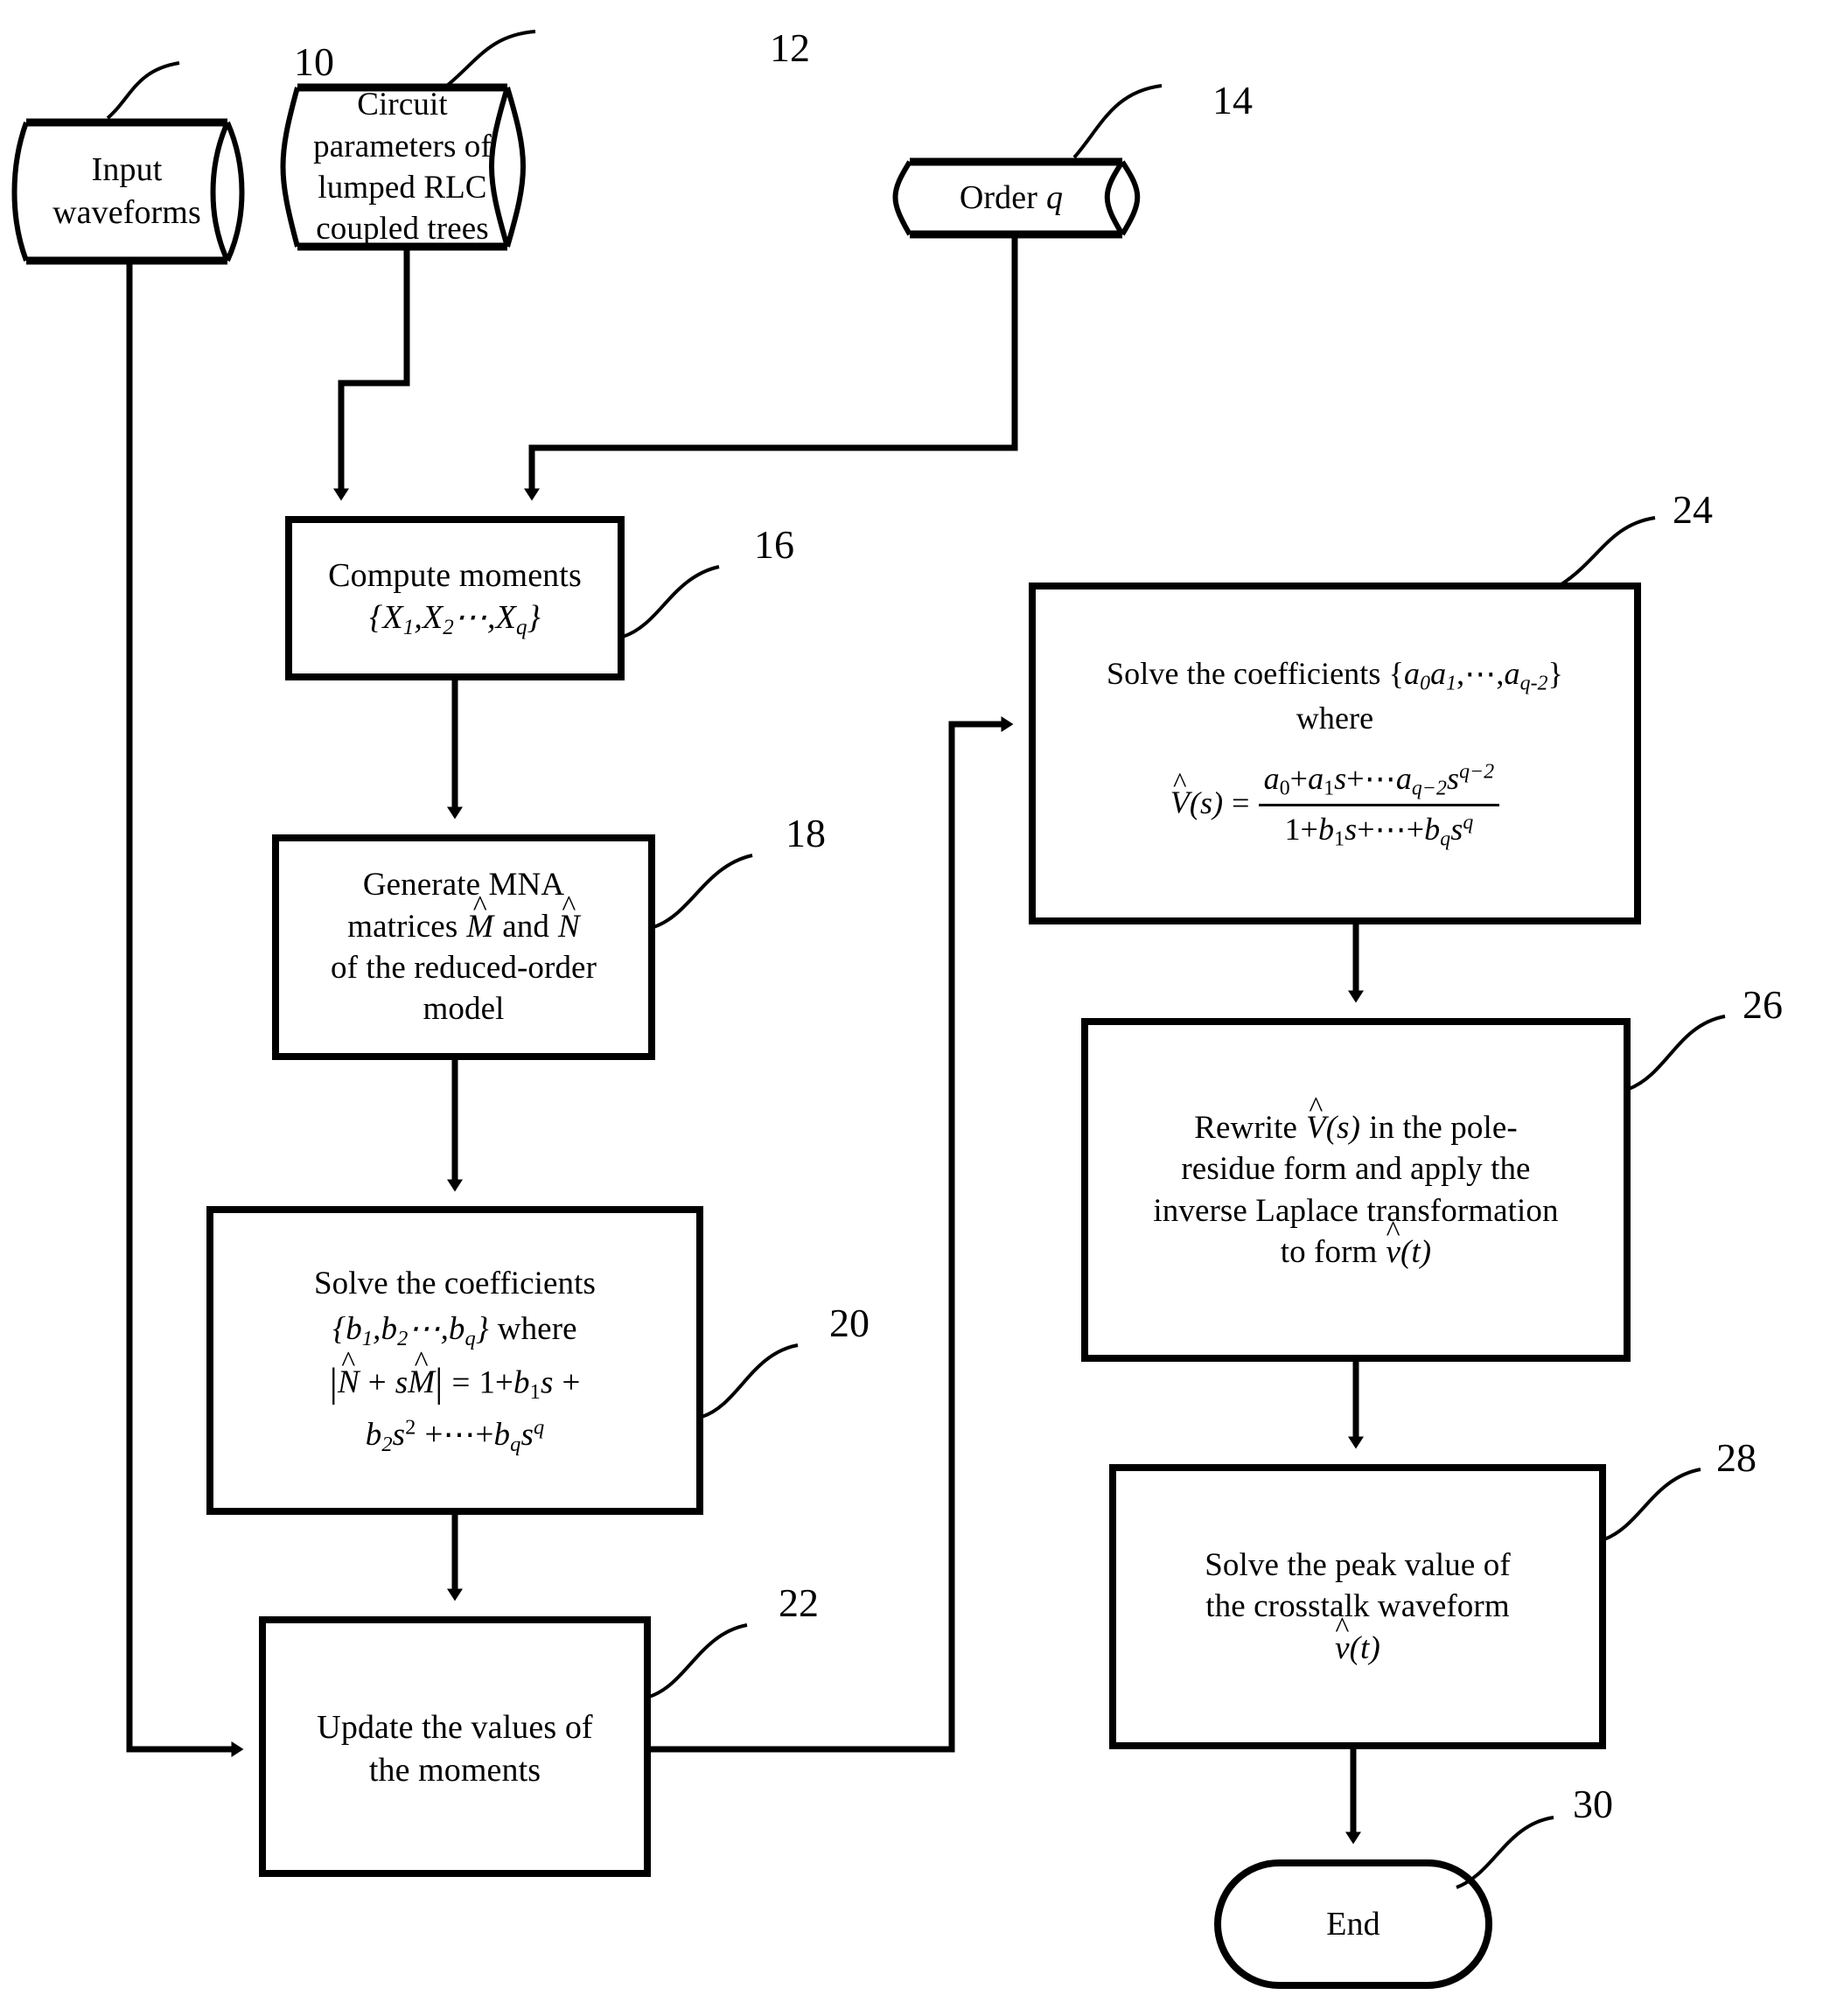  Describe the element at coordinates (402, 926) in the screenshot. I see `matrices-word: matrices` at that location.